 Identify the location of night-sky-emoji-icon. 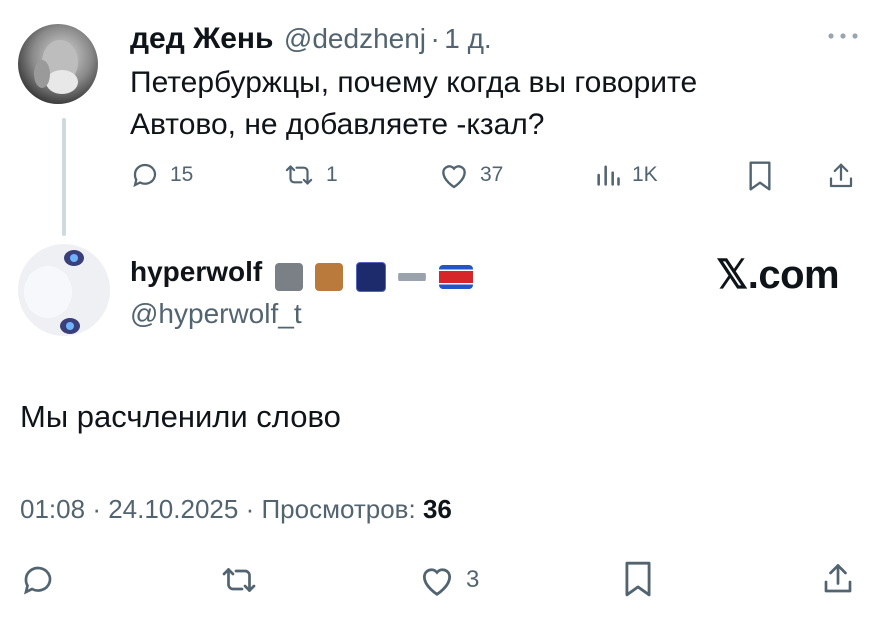
(370, 276).